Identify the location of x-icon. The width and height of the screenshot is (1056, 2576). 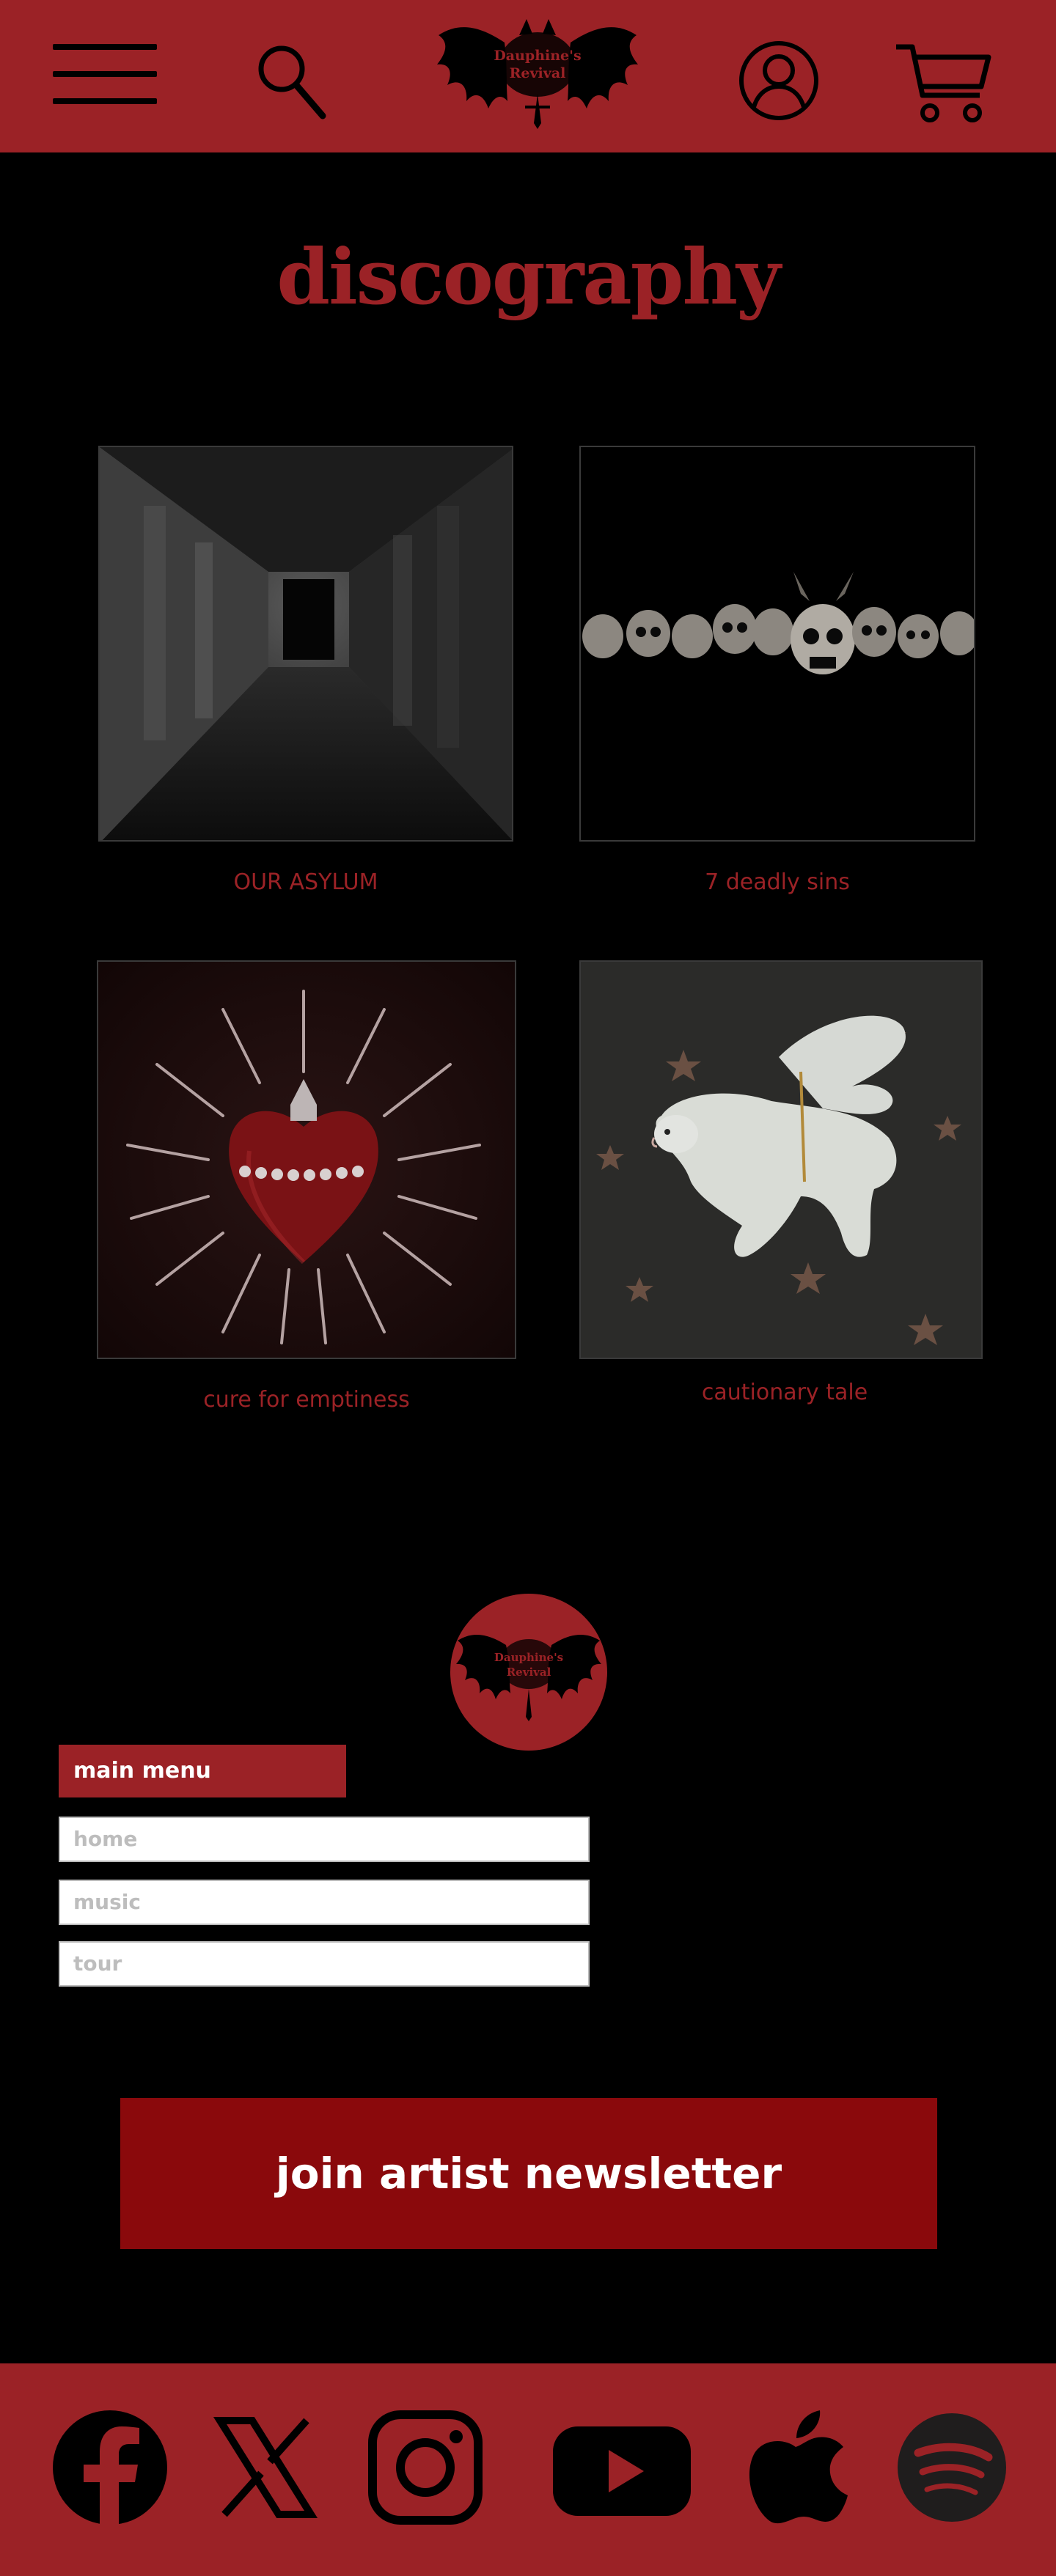
(265, 2467).